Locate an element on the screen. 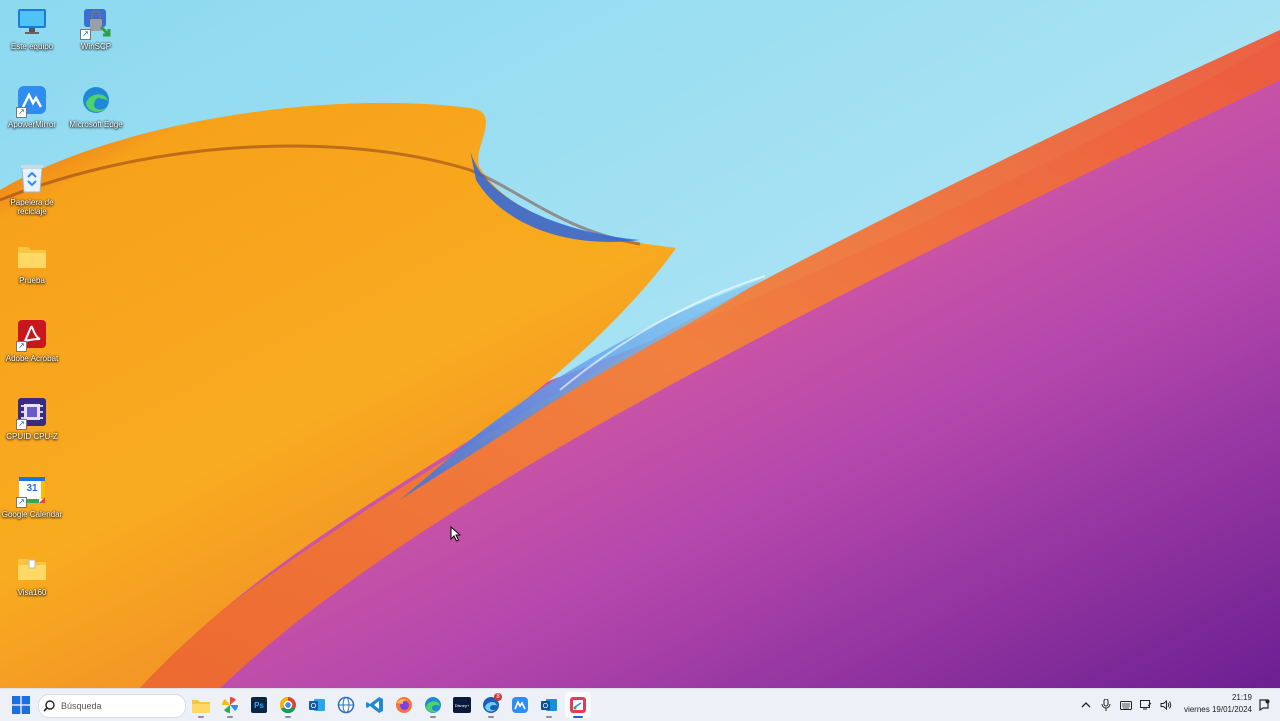  photoshop-icon-text: Ps is located at coordinates (259, 705).